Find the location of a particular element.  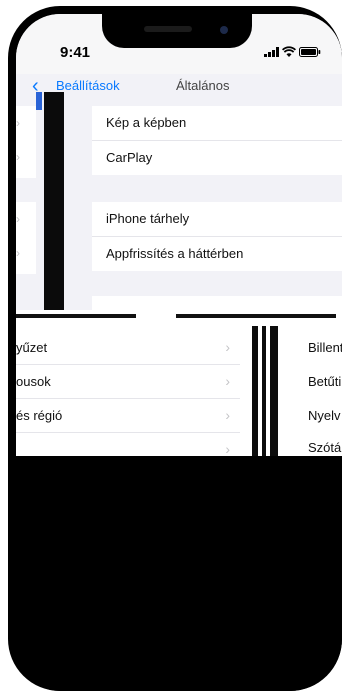

status-bar: 9:41 is located at coordinates (179, 44).